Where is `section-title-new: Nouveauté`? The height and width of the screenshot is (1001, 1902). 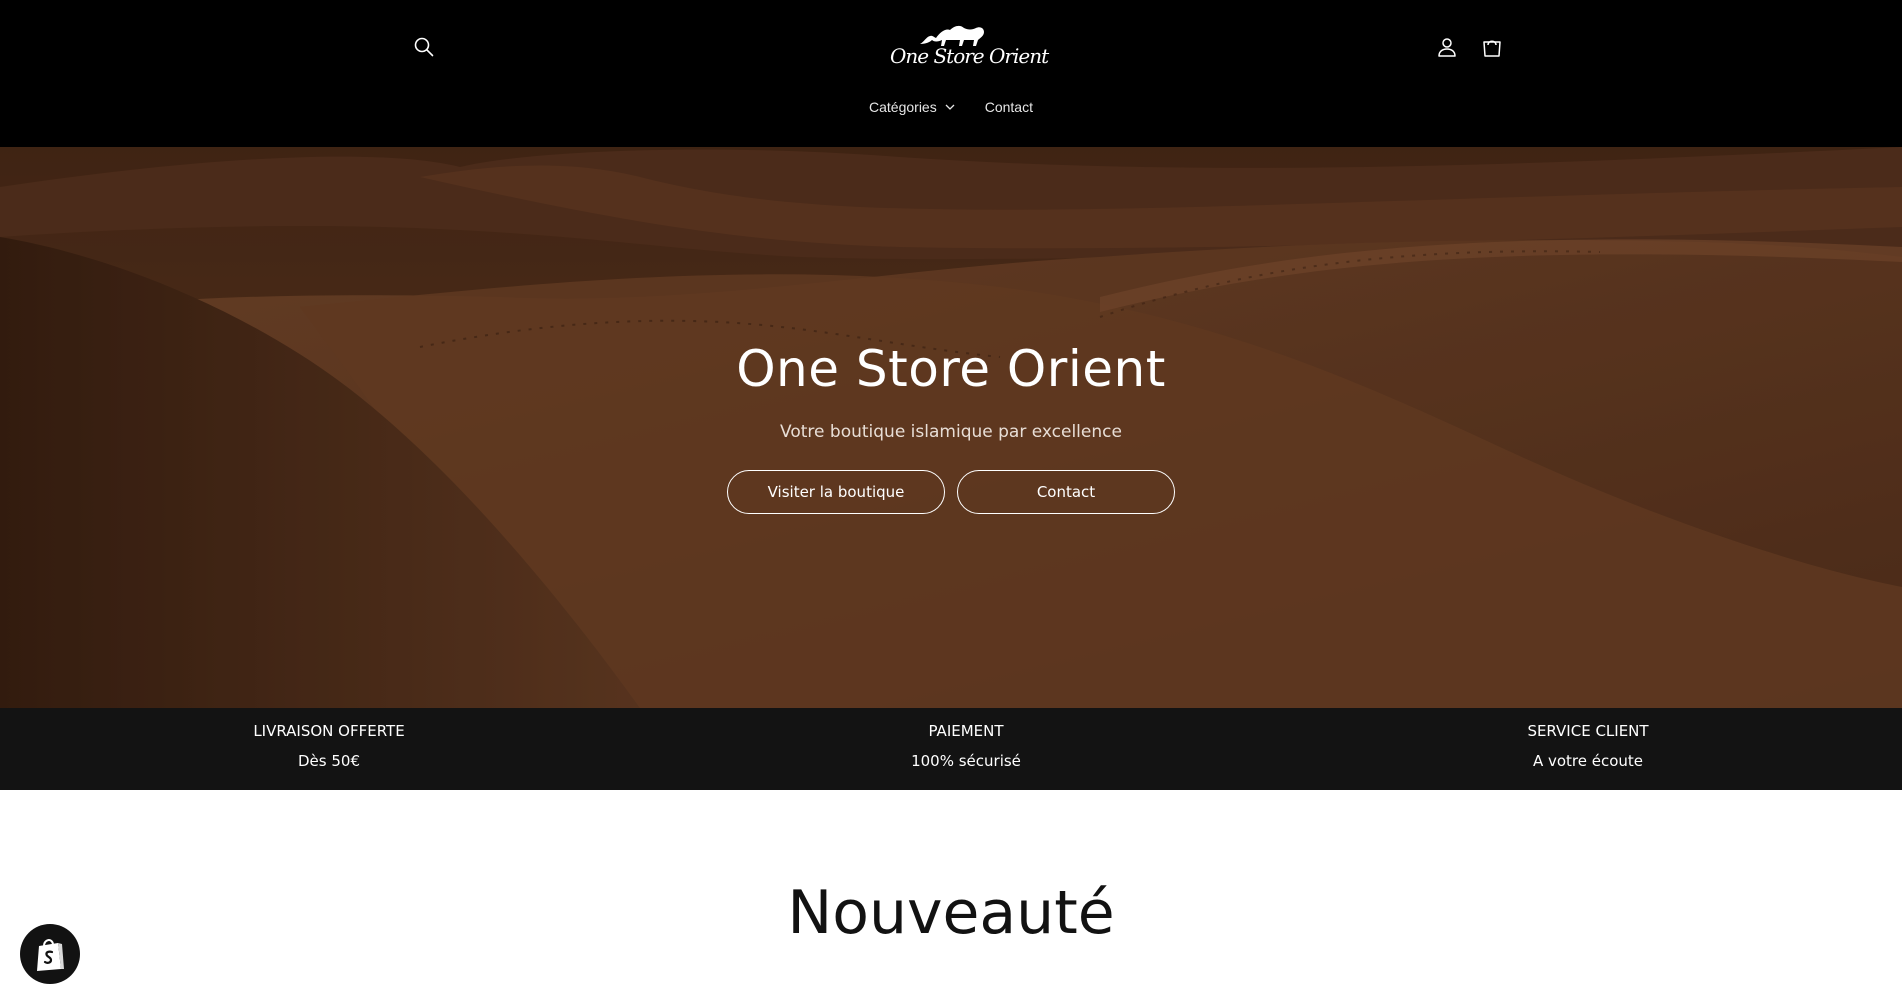
section-title-new: Nouveauté is located at coordinates (951, 913).